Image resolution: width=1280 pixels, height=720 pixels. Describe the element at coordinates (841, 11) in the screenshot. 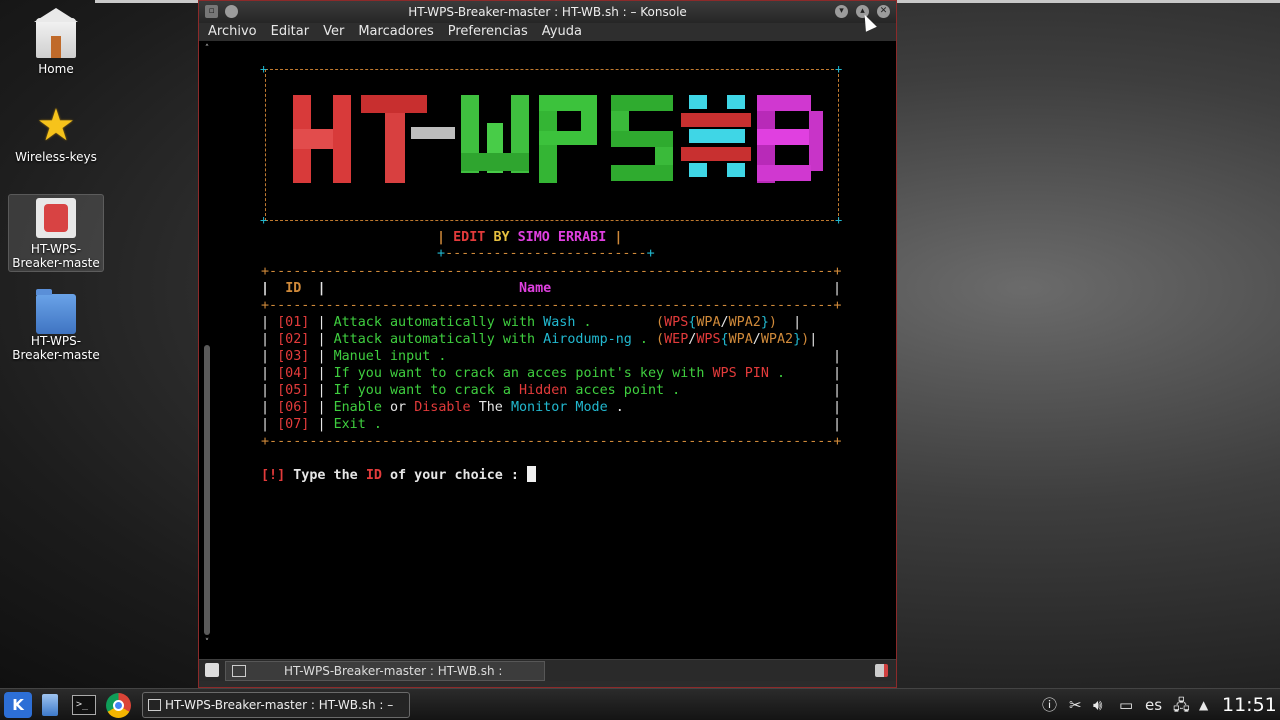

I see `minimize-button: ▾` at that location.